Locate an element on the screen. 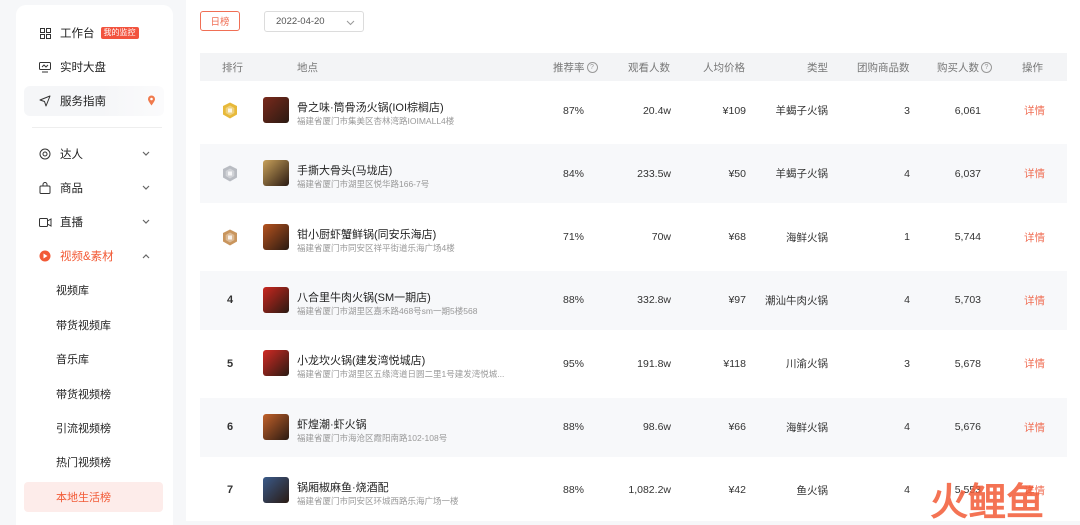 This screenshot has width=1080, height=525. store-address: 福建省厦门市海沧区霞阳南路102-108号 is located at coordinates (372, 437).